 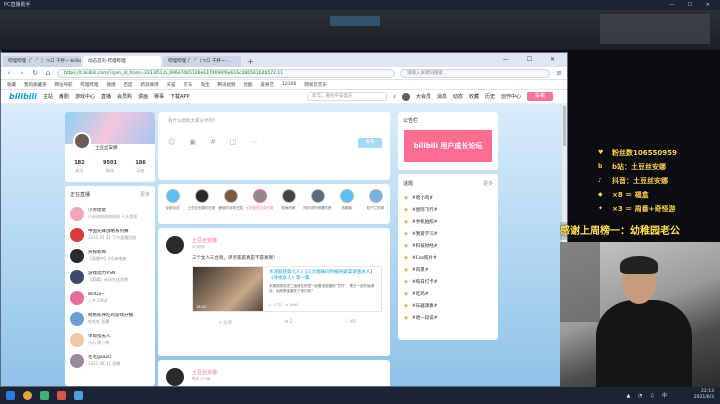 What do you see at coordinates (171, 85) in the screenshot?
I see `bookmark: 天猫` at bounding box center [171, 85].